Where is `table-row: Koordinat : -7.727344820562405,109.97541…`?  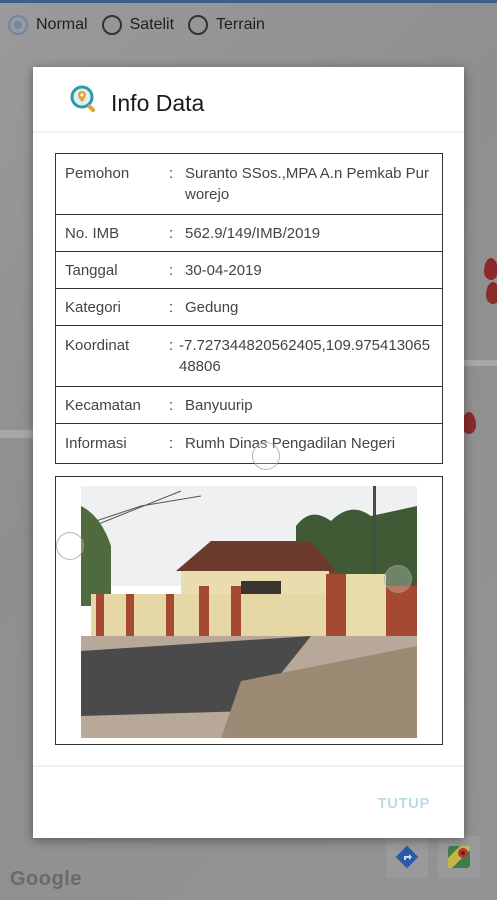 table-row: Koordinat : -7.727344820562405,109.97541… is located at coordinates (249, 356).